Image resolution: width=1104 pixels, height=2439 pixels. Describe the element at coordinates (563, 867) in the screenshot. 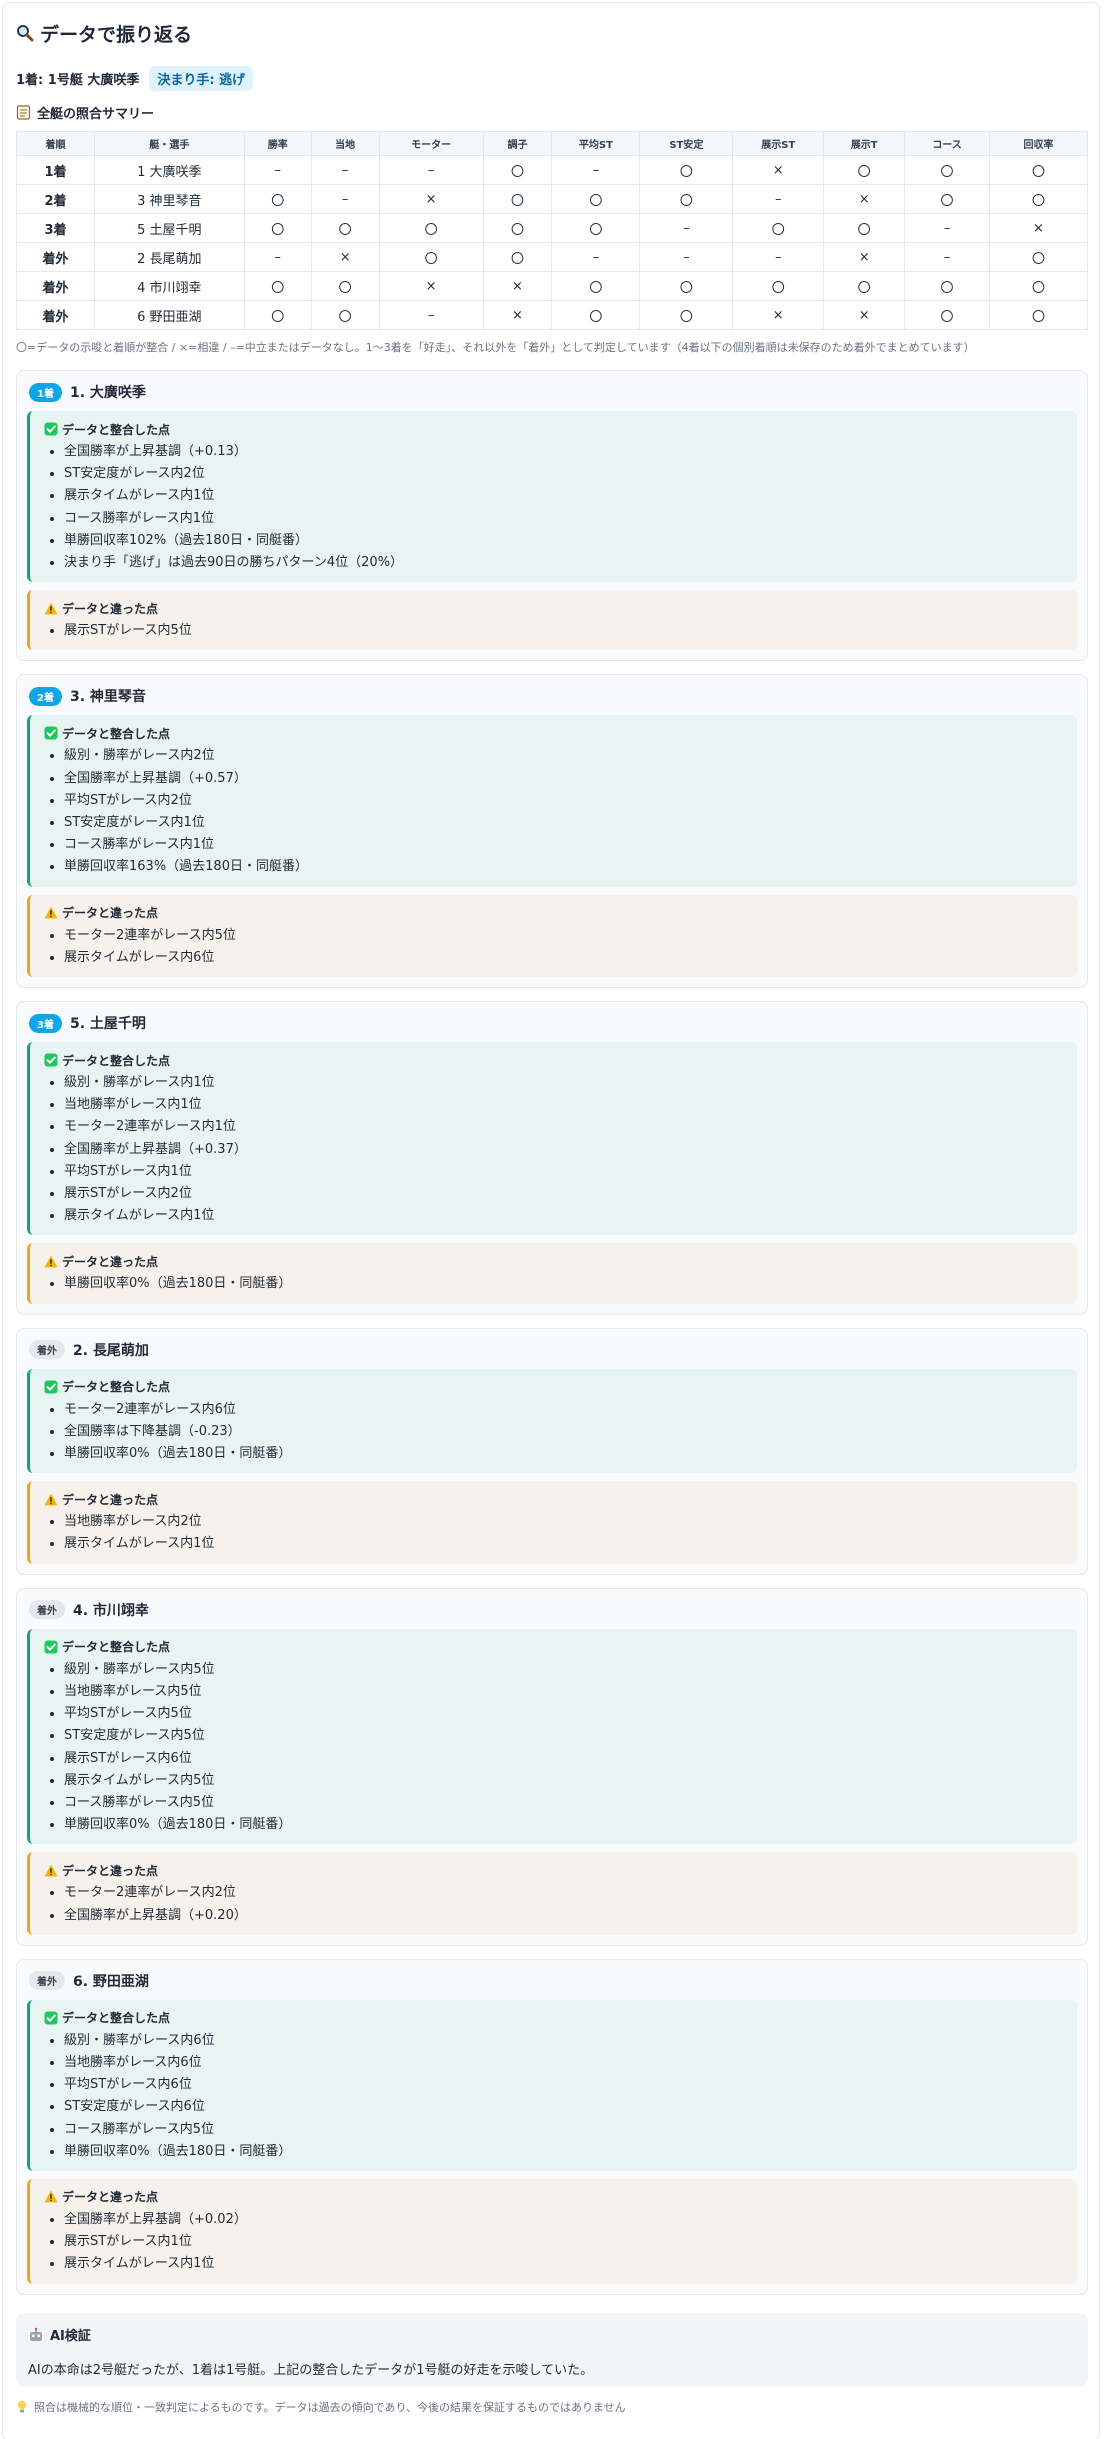

I see `point-item: 単勝回収率163%（過去180日・同艇番）` at that location.